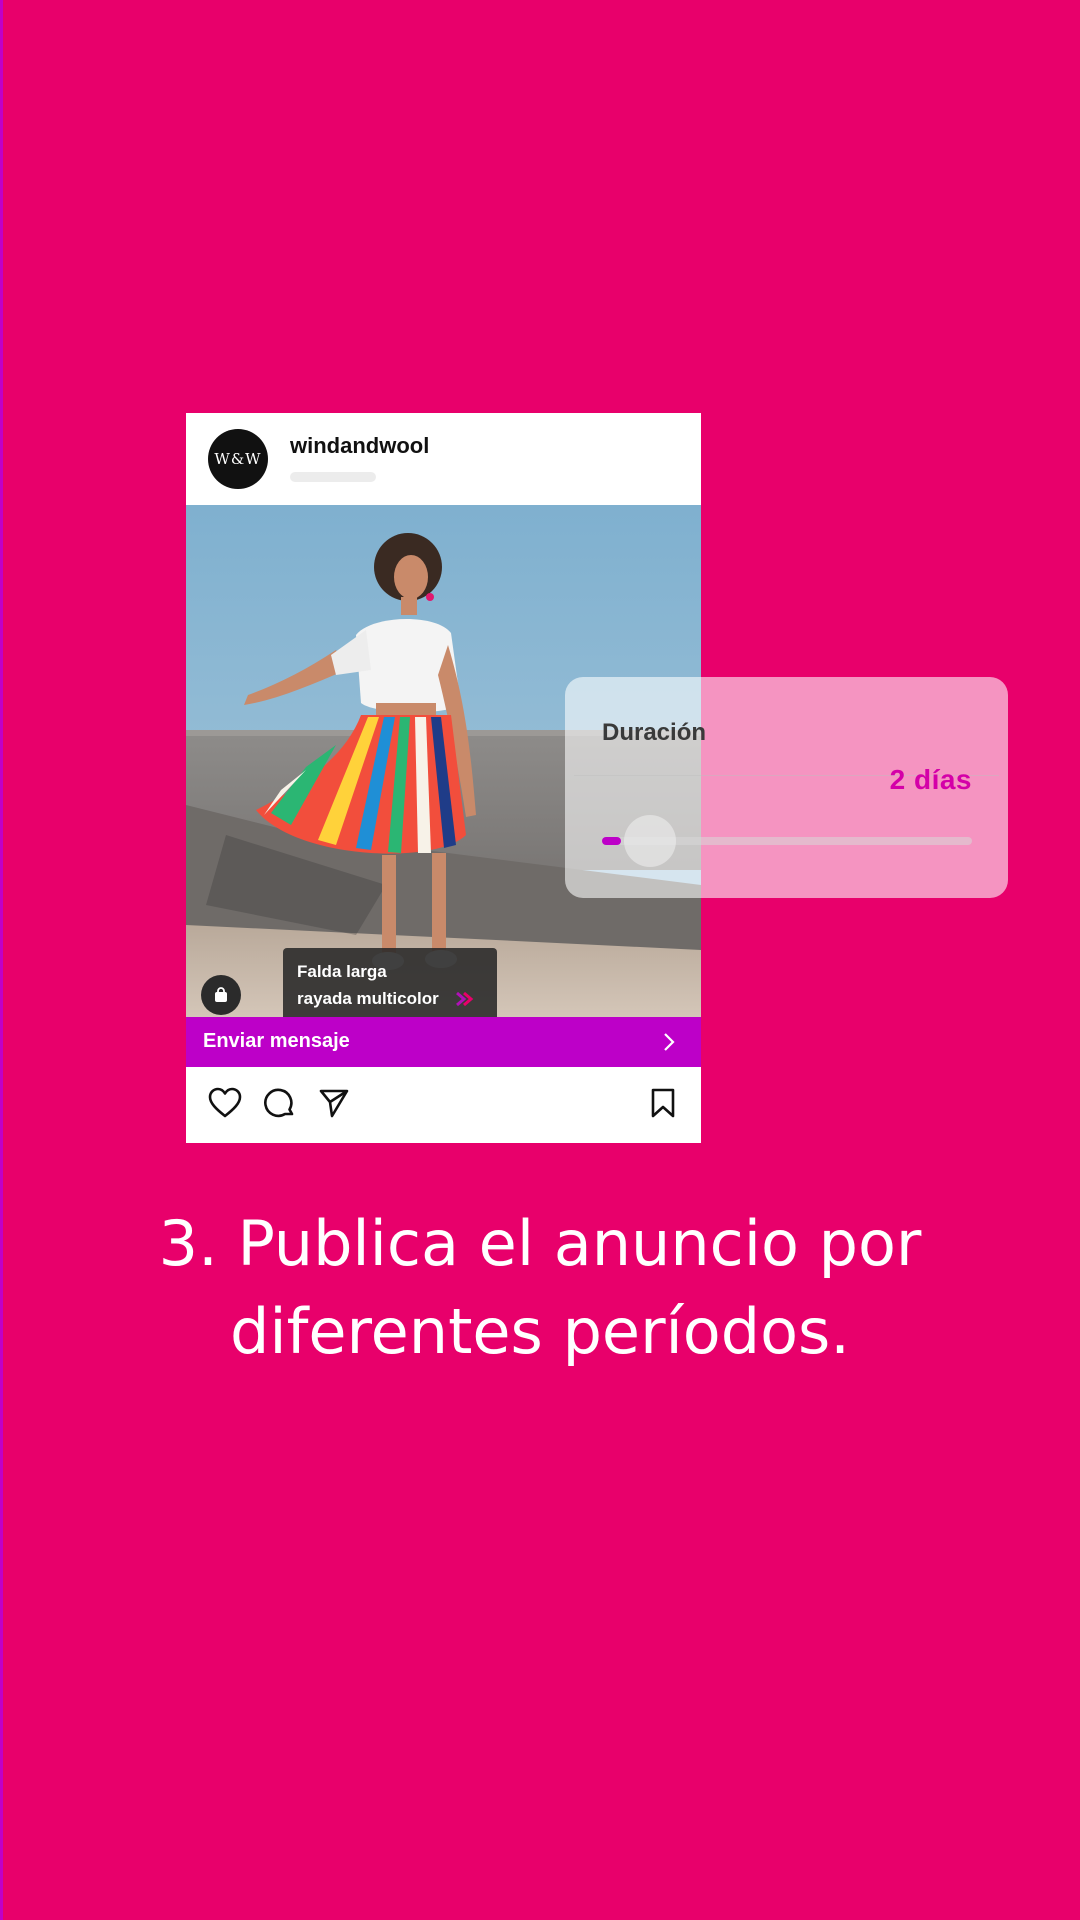  Describe the element at coordinates (650, 841) in the screenshot. I see `duration-slider-thumb` at that location.